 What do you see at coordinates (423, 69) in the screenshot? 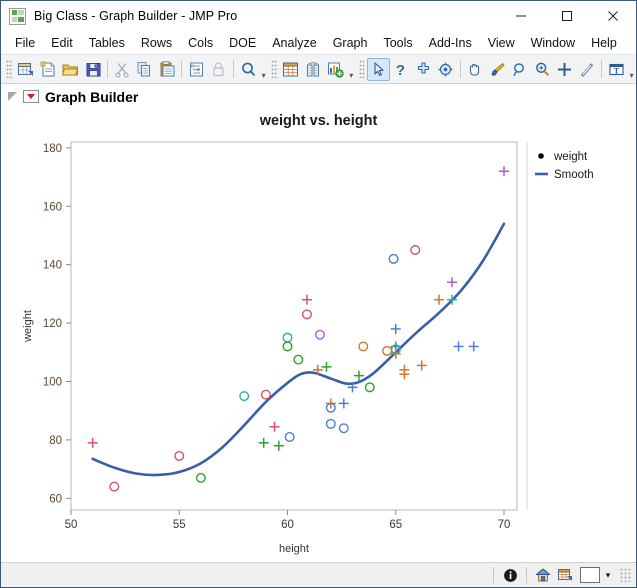
I see `crosshair-icon` at bounding box center [423, 69].